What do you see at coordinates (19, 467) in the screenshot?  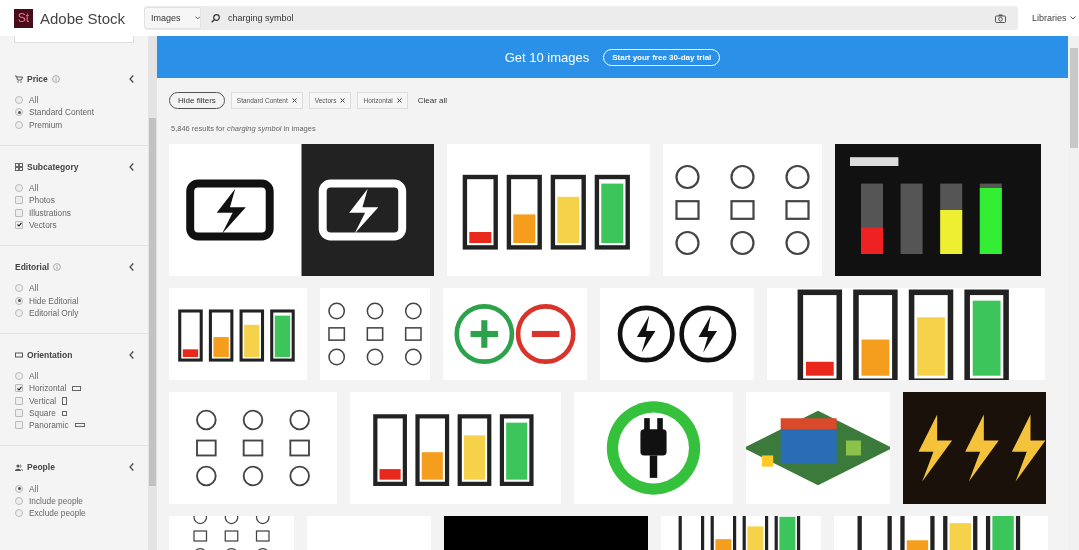 I see `people-icon` at bounding box center [19, 467].